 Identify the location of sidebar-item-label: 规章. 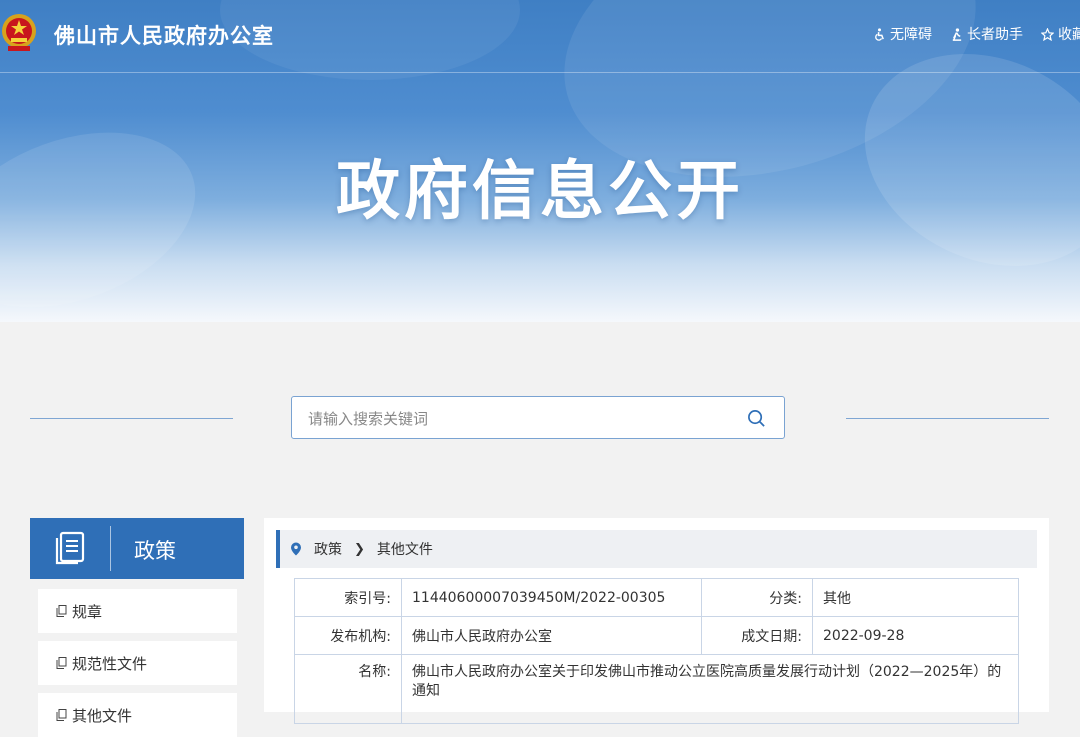
(87, 611).